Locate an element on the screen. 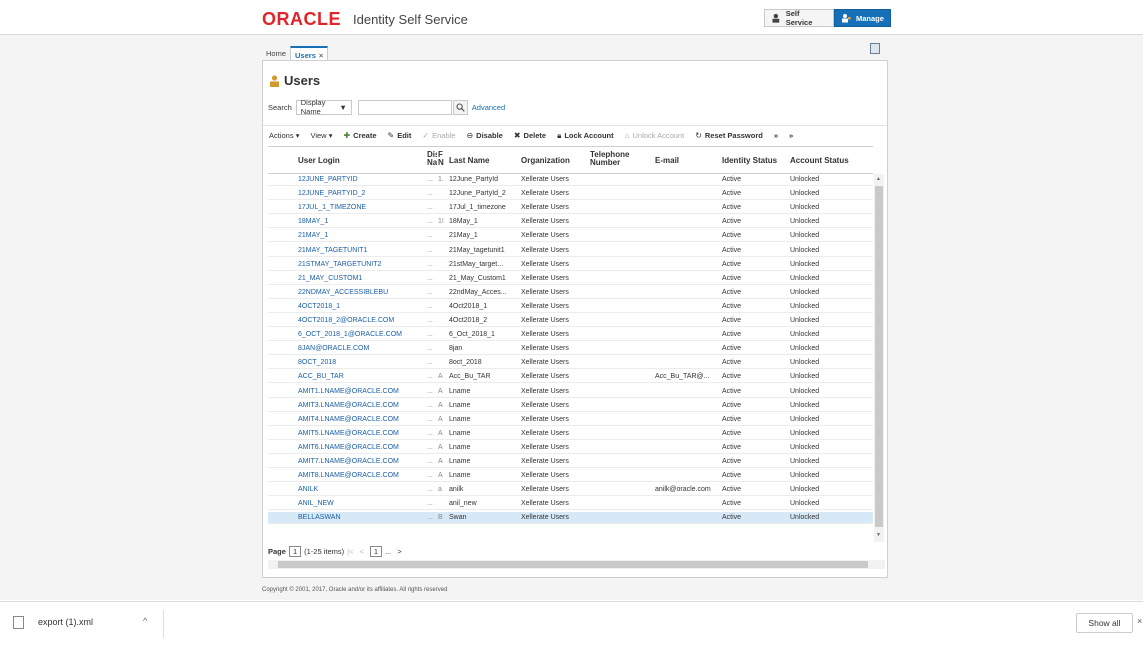 The image size is (1143, 645). scroll-down-icon: ▼ is located at coordinates (878, 535).